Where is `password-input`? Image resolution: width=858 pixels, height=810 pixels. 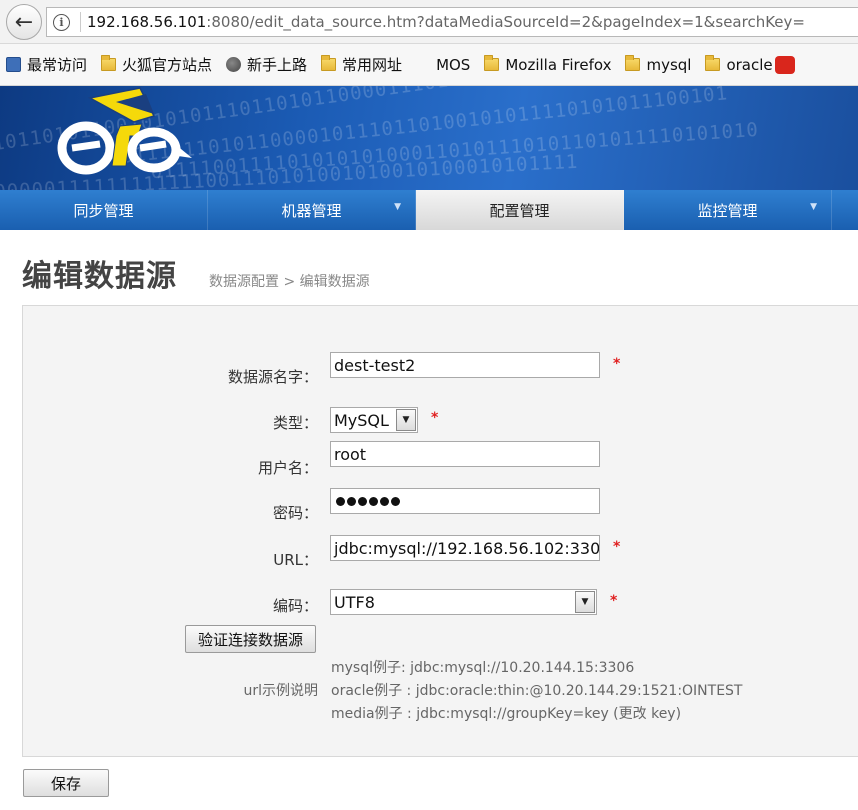 password-input is located at coordinates (465, 501).